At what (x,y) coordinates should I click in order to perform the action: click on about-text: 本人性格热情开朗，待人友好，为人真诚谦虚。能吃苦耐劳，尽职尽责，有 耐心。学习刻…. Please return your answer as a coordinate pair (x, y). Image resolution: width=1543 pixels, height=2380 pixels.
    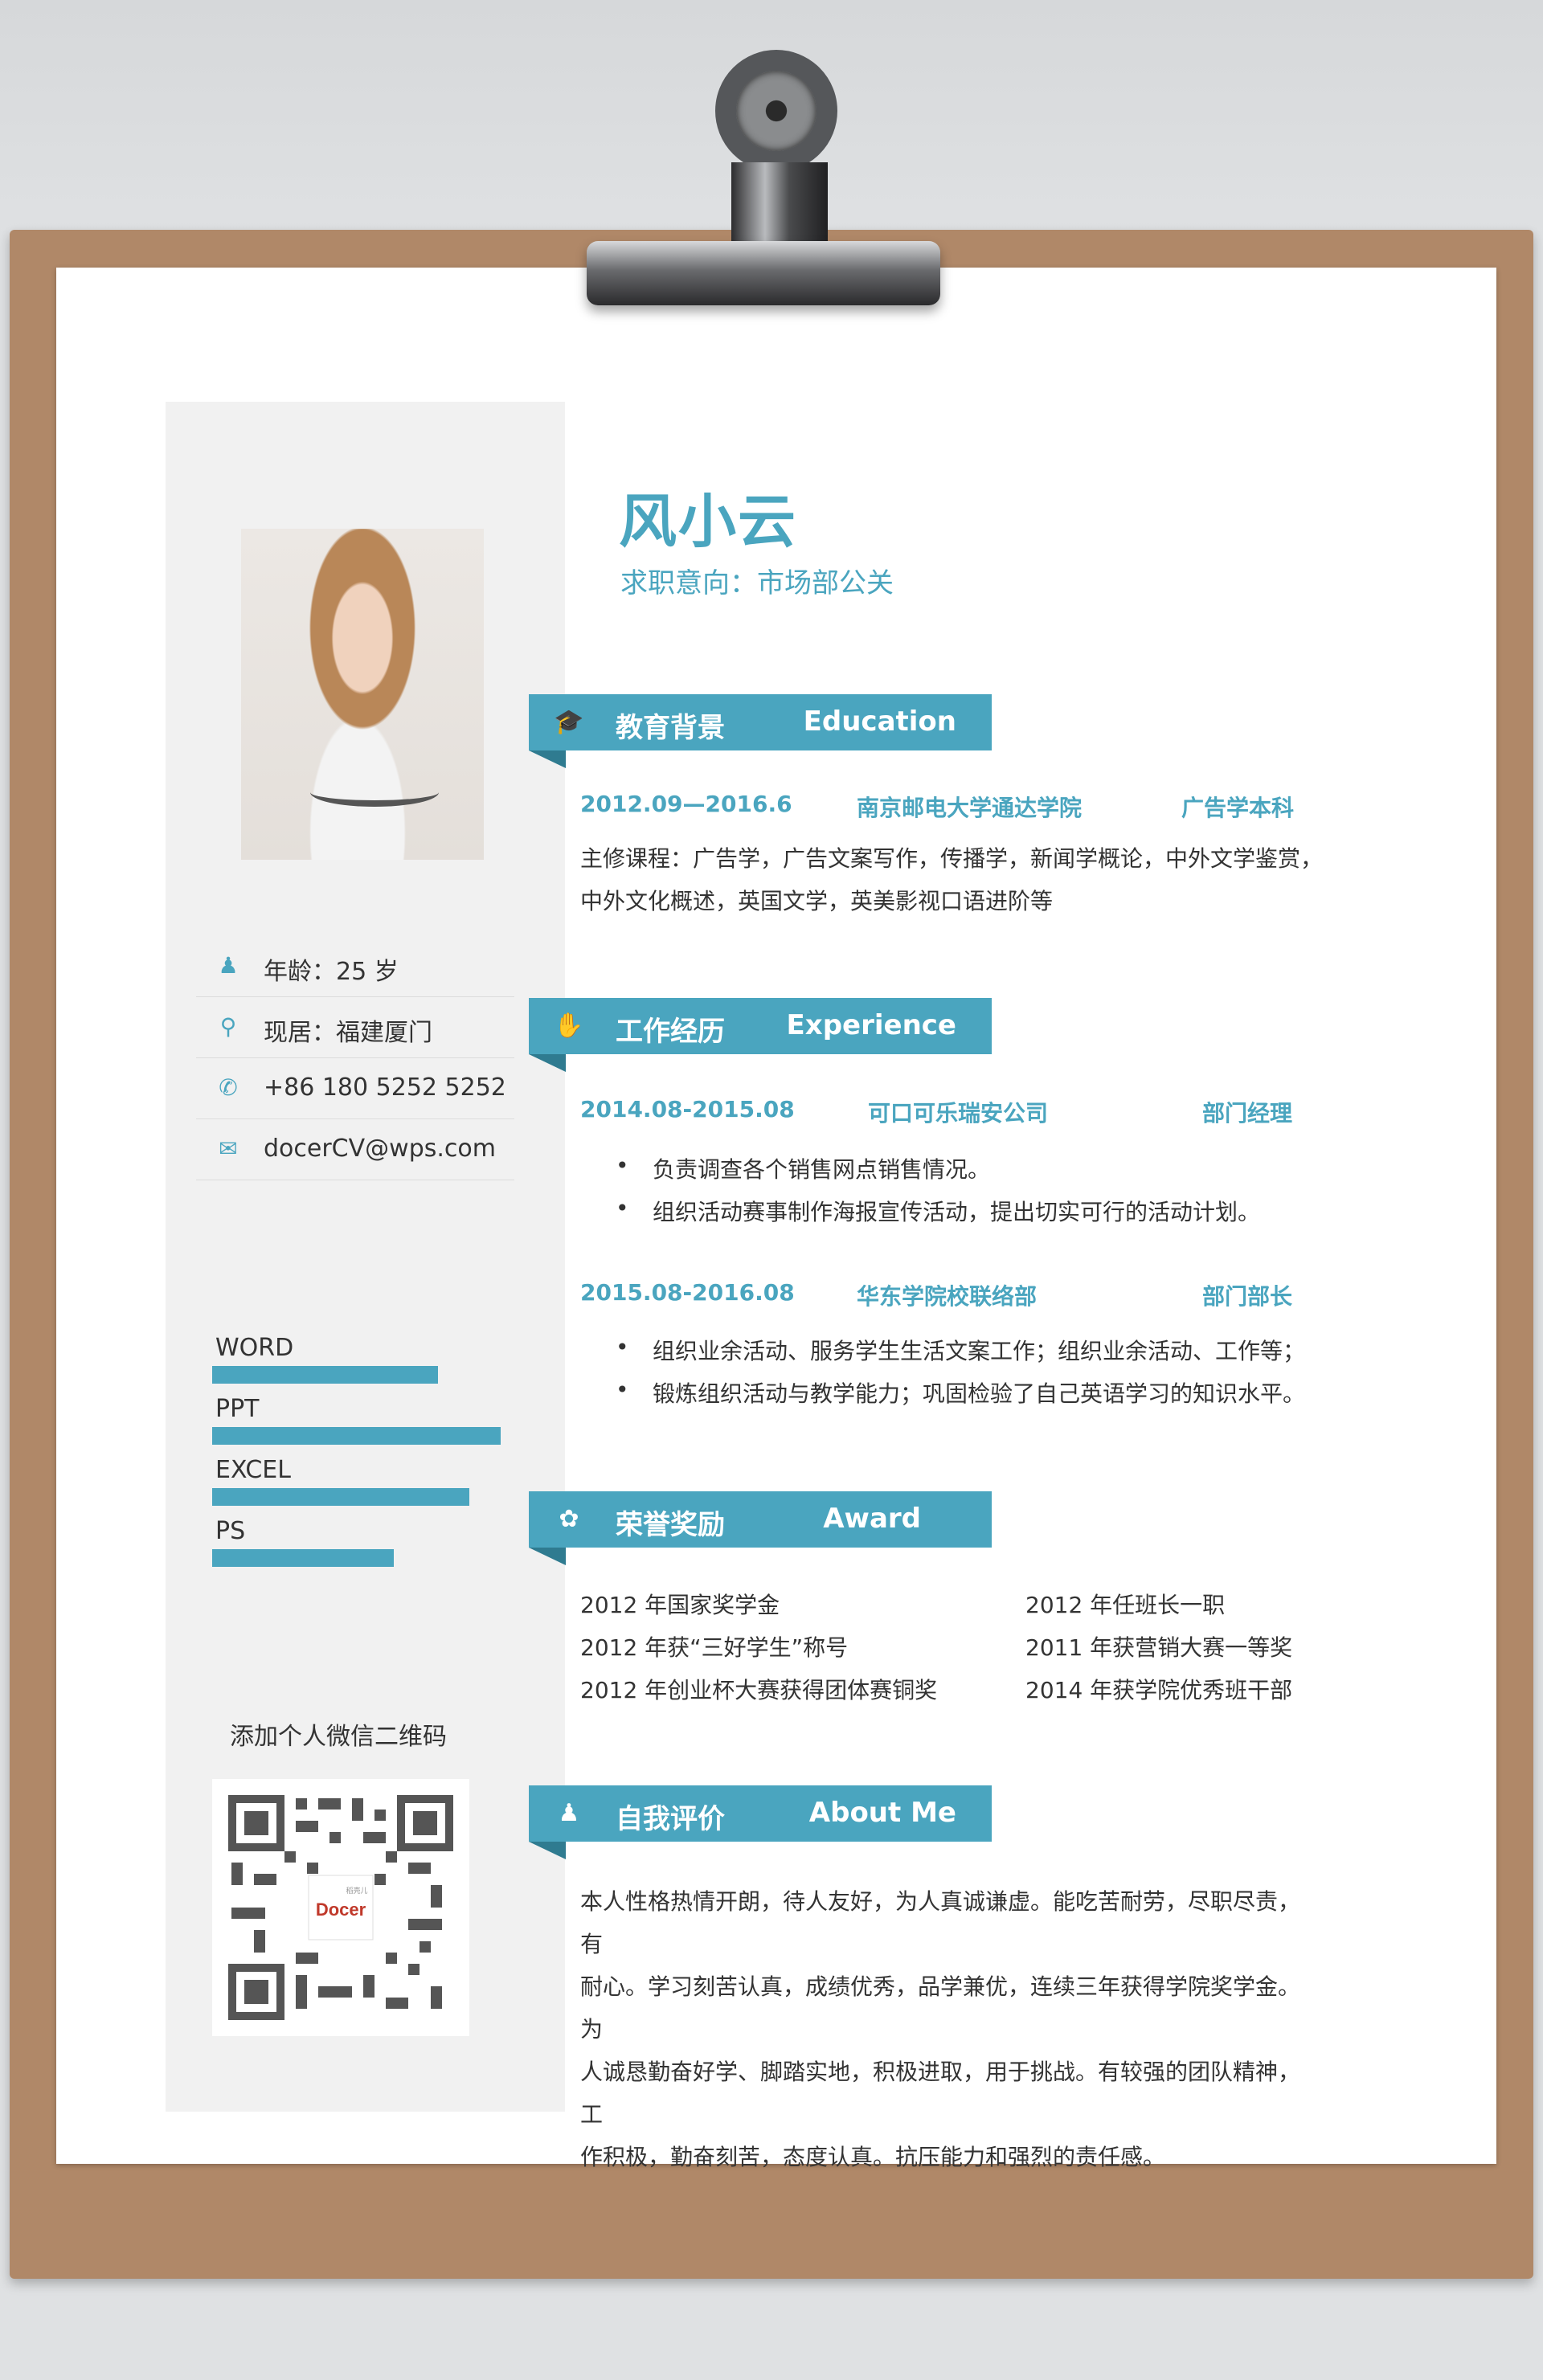
    Looking at the image, I should click on (946, 2029).